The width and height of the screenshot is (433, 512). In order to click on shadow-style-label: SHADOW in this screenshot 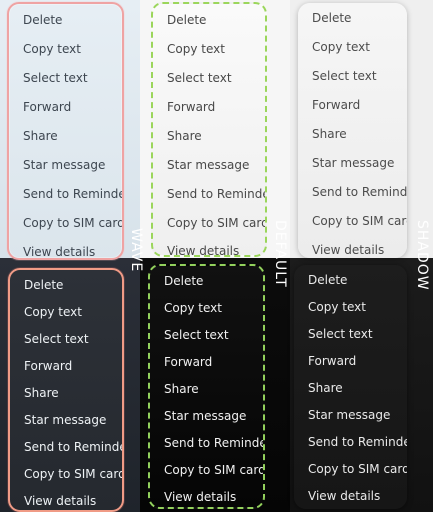, I will do `click(422, 255)`.